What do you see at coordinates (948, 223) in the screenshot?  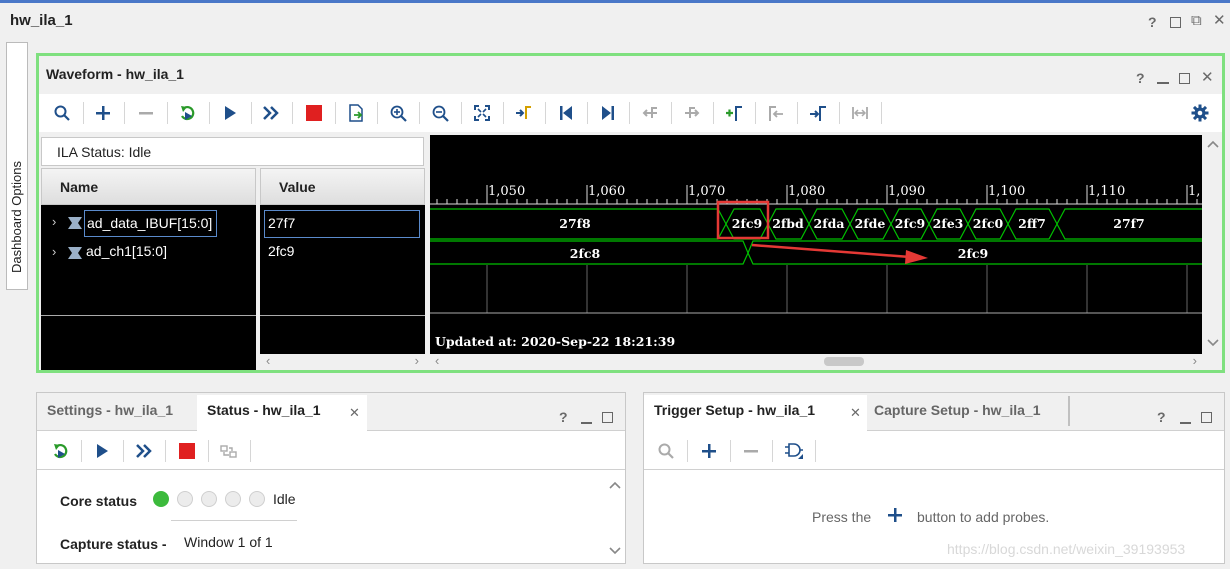 I see `bus-value: 2fe3` at bounding box center [948, 223].